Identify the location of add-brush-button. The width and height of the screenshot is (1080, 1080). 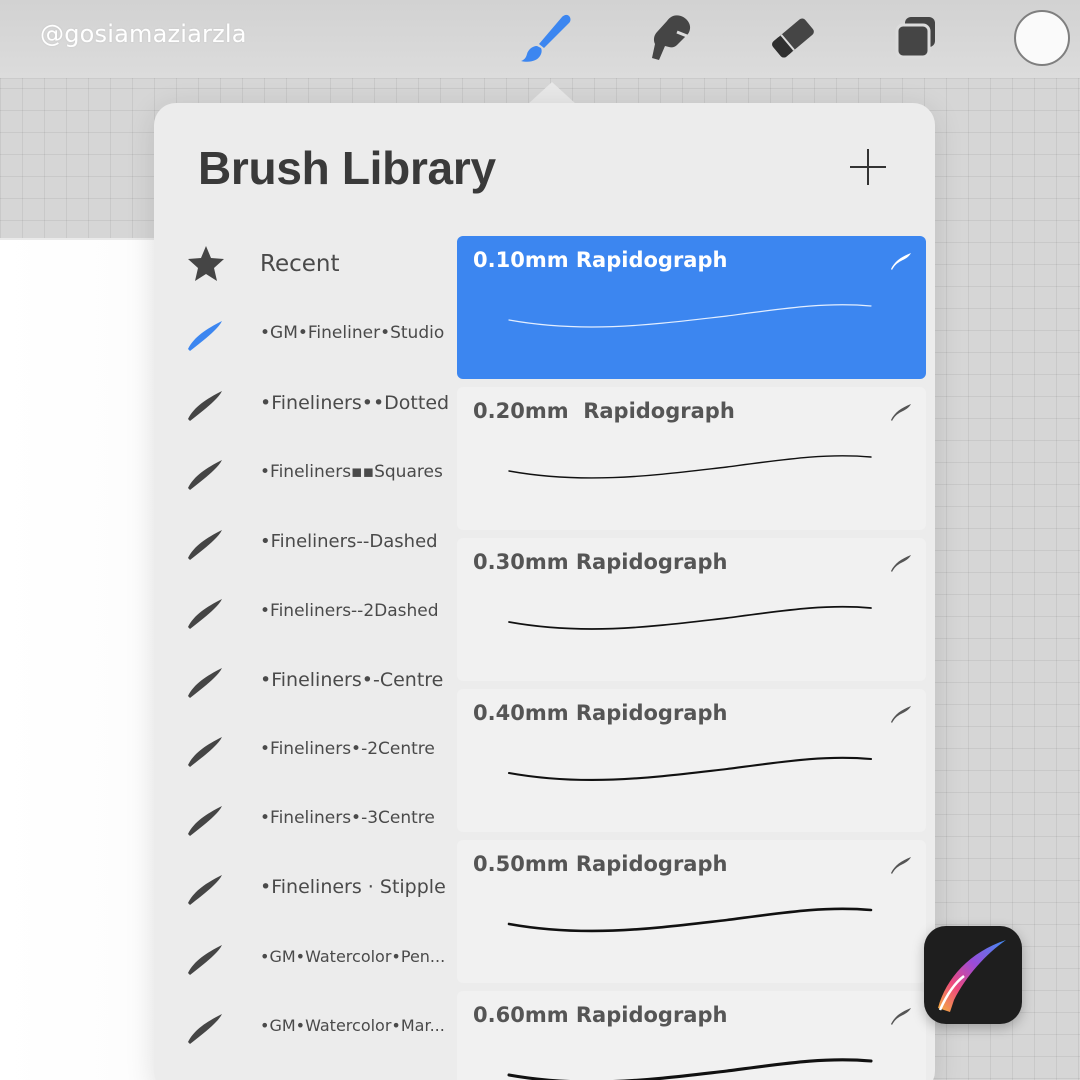
(868, 167).